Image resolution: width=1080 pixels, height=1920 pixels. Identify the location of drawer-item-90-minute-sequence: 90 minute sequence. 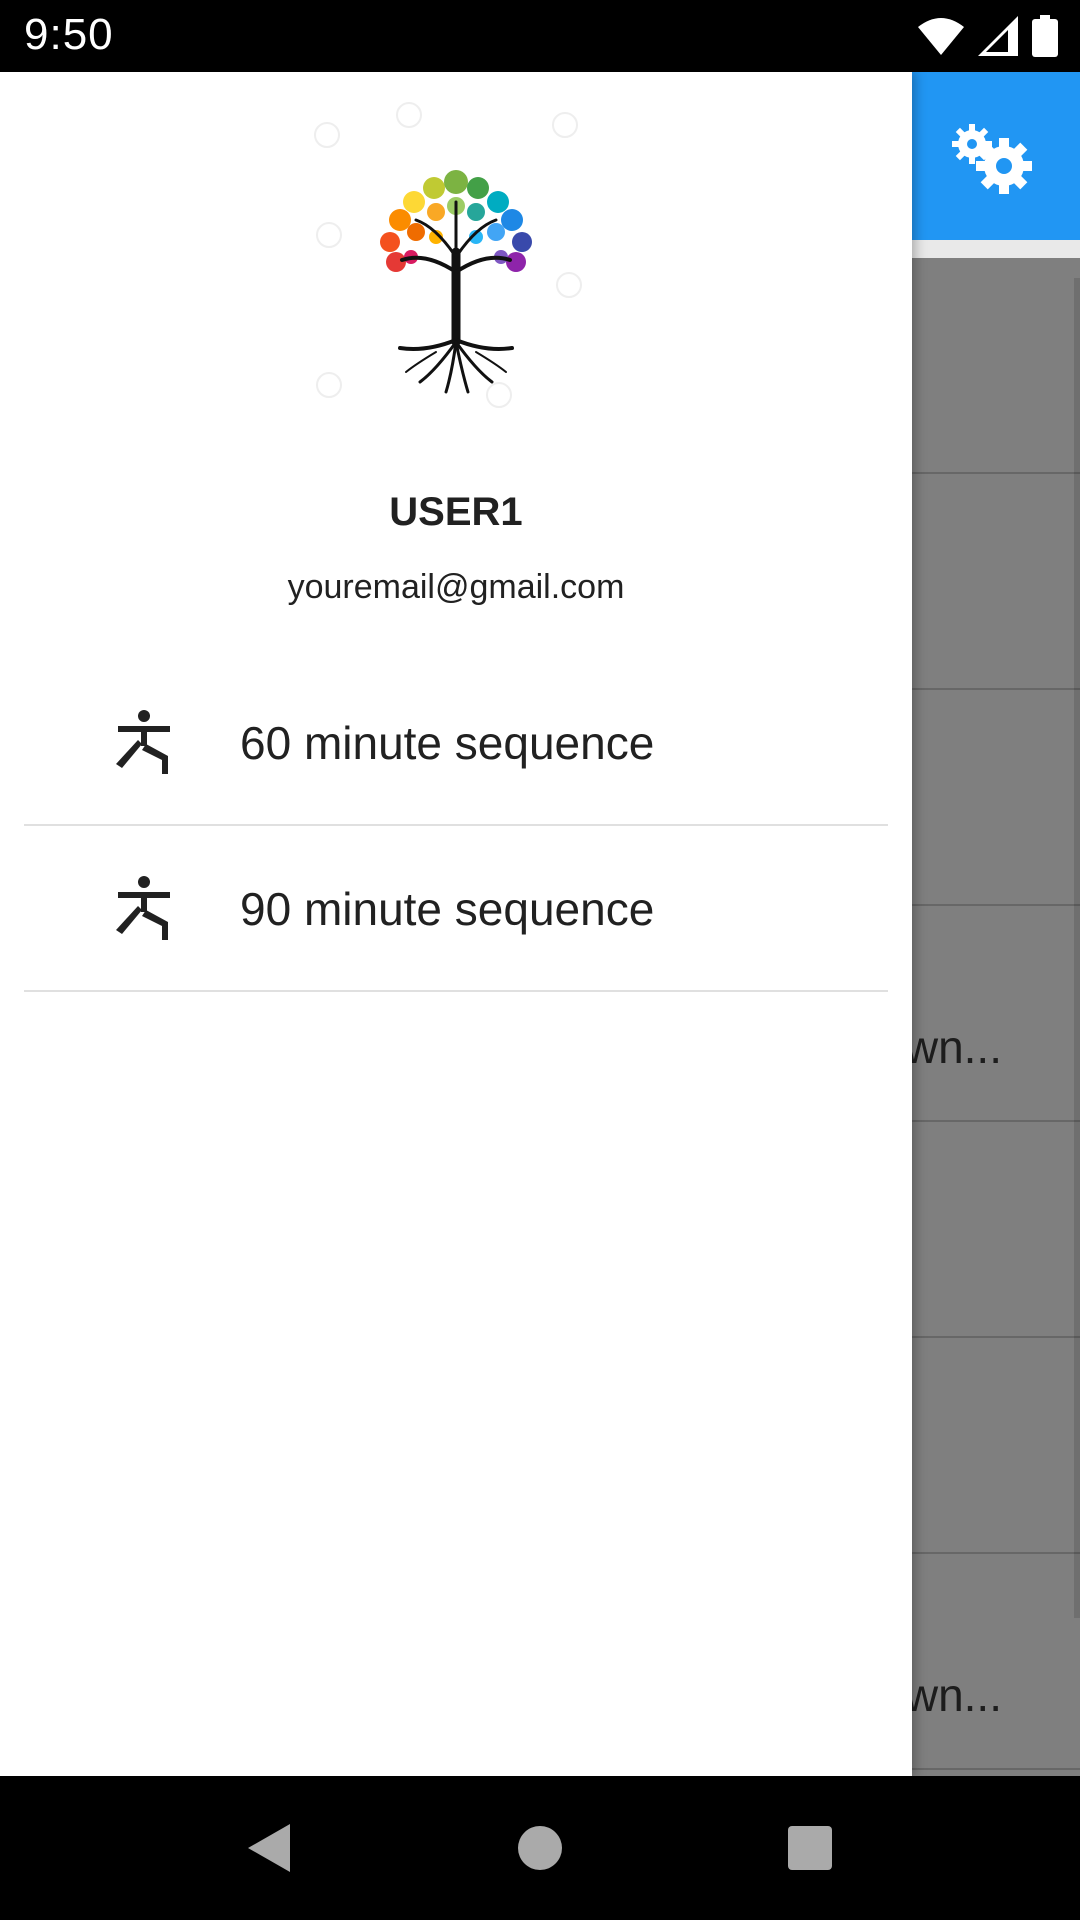
(456, 909).